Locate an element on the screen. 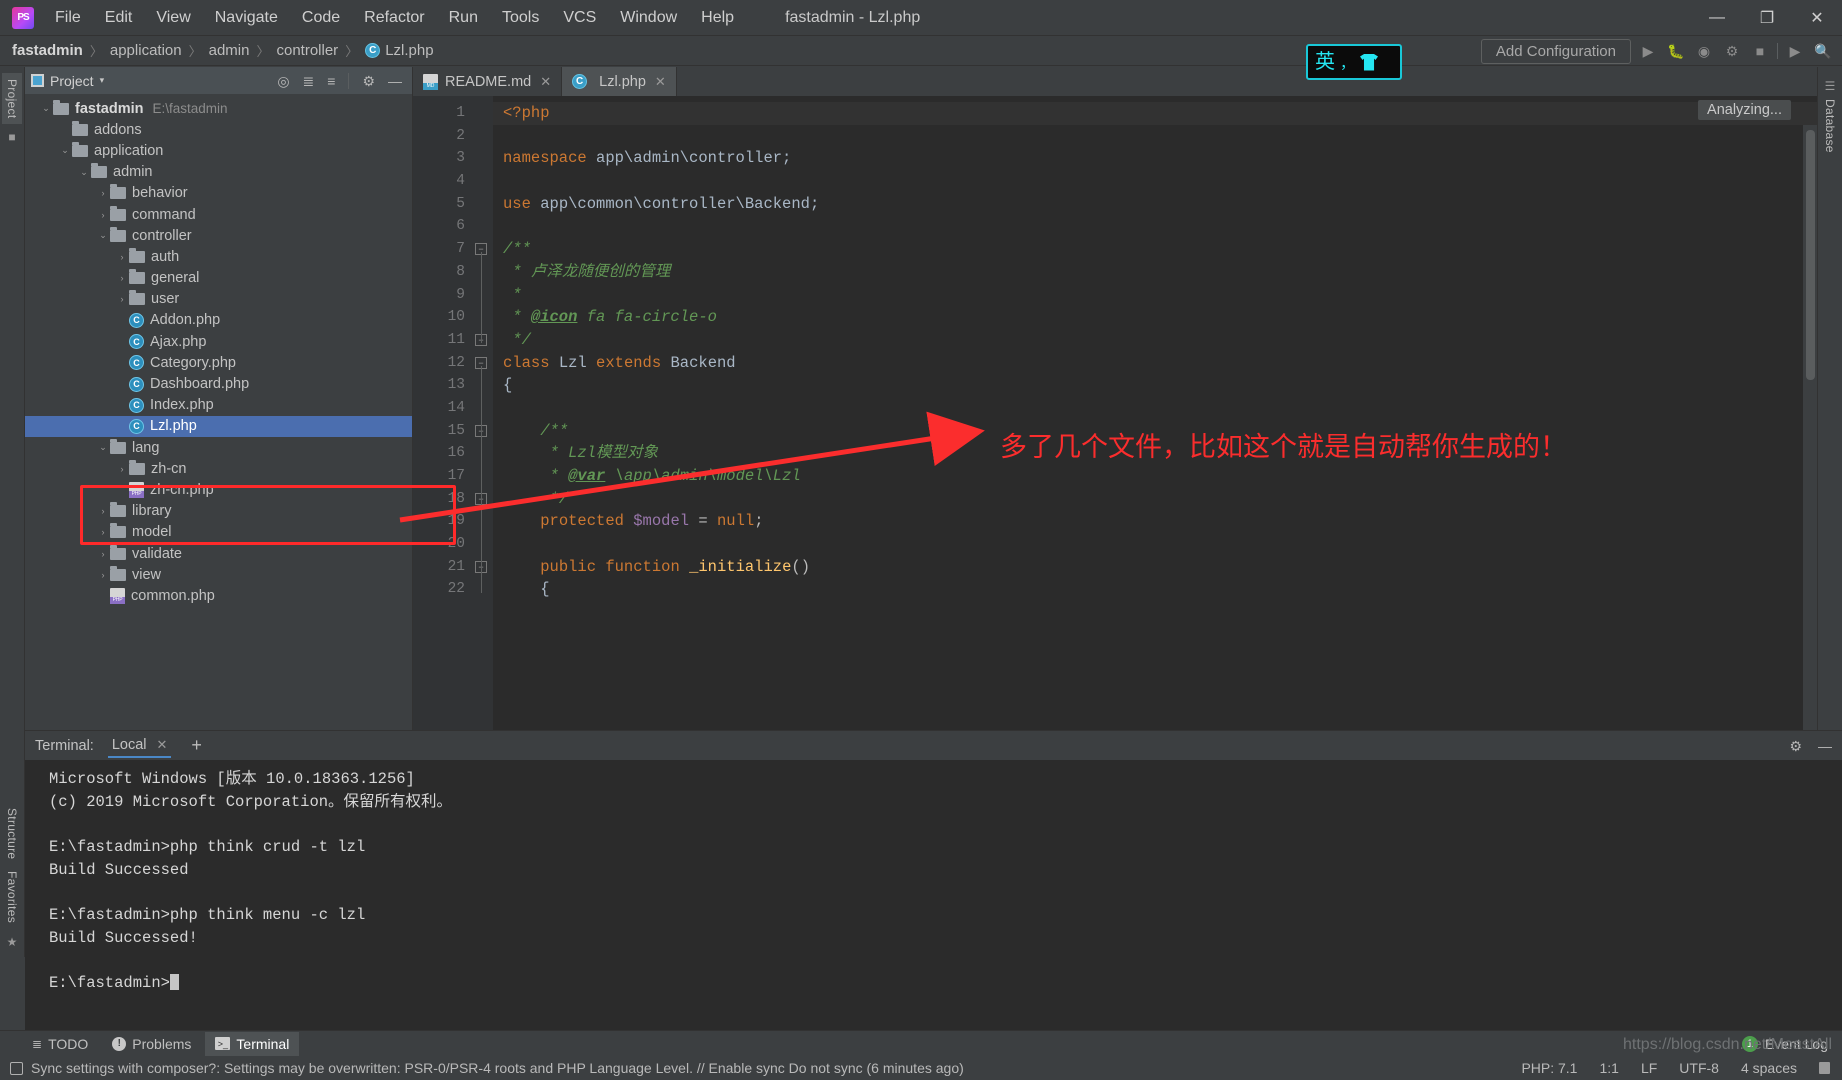  run-toolbar: Add Configuration ▶ 🐛 ◉ ⚙ ■ ▶ 🔍 is located at coordinates (1657, 51).